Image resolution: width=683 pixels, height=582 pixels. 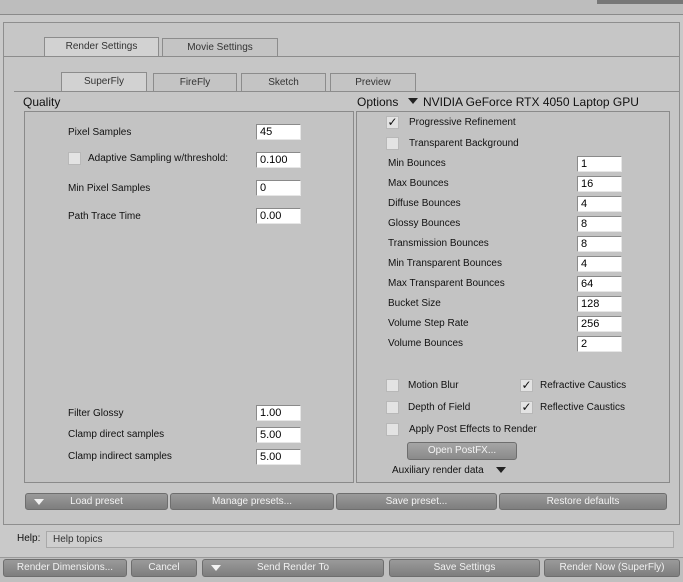 I want to click on filter-glossy-field: 1.00, so click(x=278, y=413).